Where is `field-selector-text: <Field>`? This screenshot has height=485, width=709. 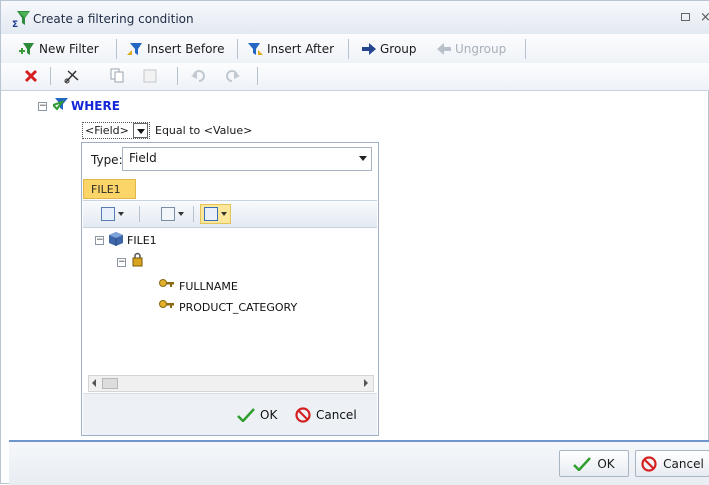
field-selector-text: <Field> is located at coordinates (107, 130).